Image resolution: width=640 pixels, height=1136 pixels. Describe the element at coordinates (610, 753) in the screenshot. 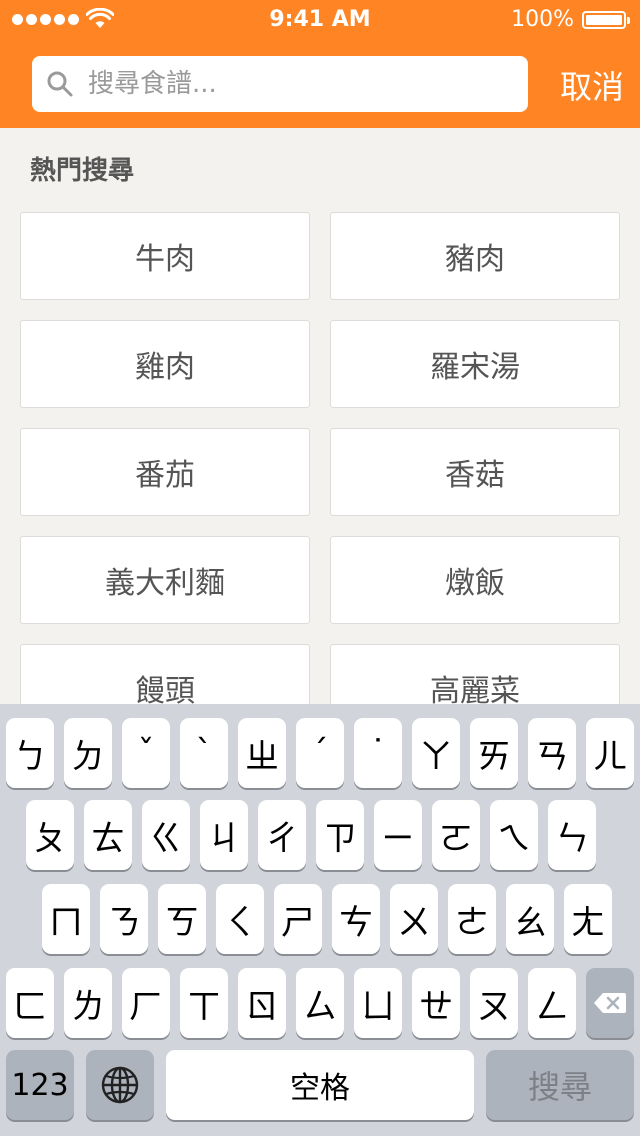

I see `keyboard-key: ㄦ` at that location.